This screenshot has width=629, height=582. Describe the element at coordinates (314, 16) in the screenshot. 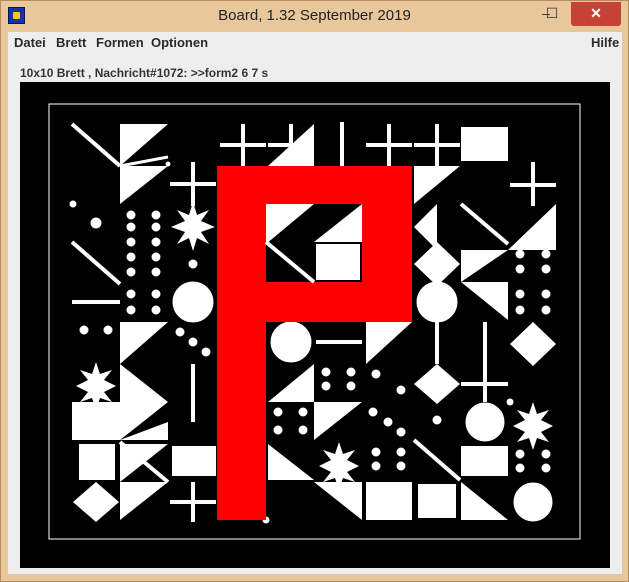

I see `title-bar: Board, 1.32 September 2019 ‒ ☐ ✕` at that location.